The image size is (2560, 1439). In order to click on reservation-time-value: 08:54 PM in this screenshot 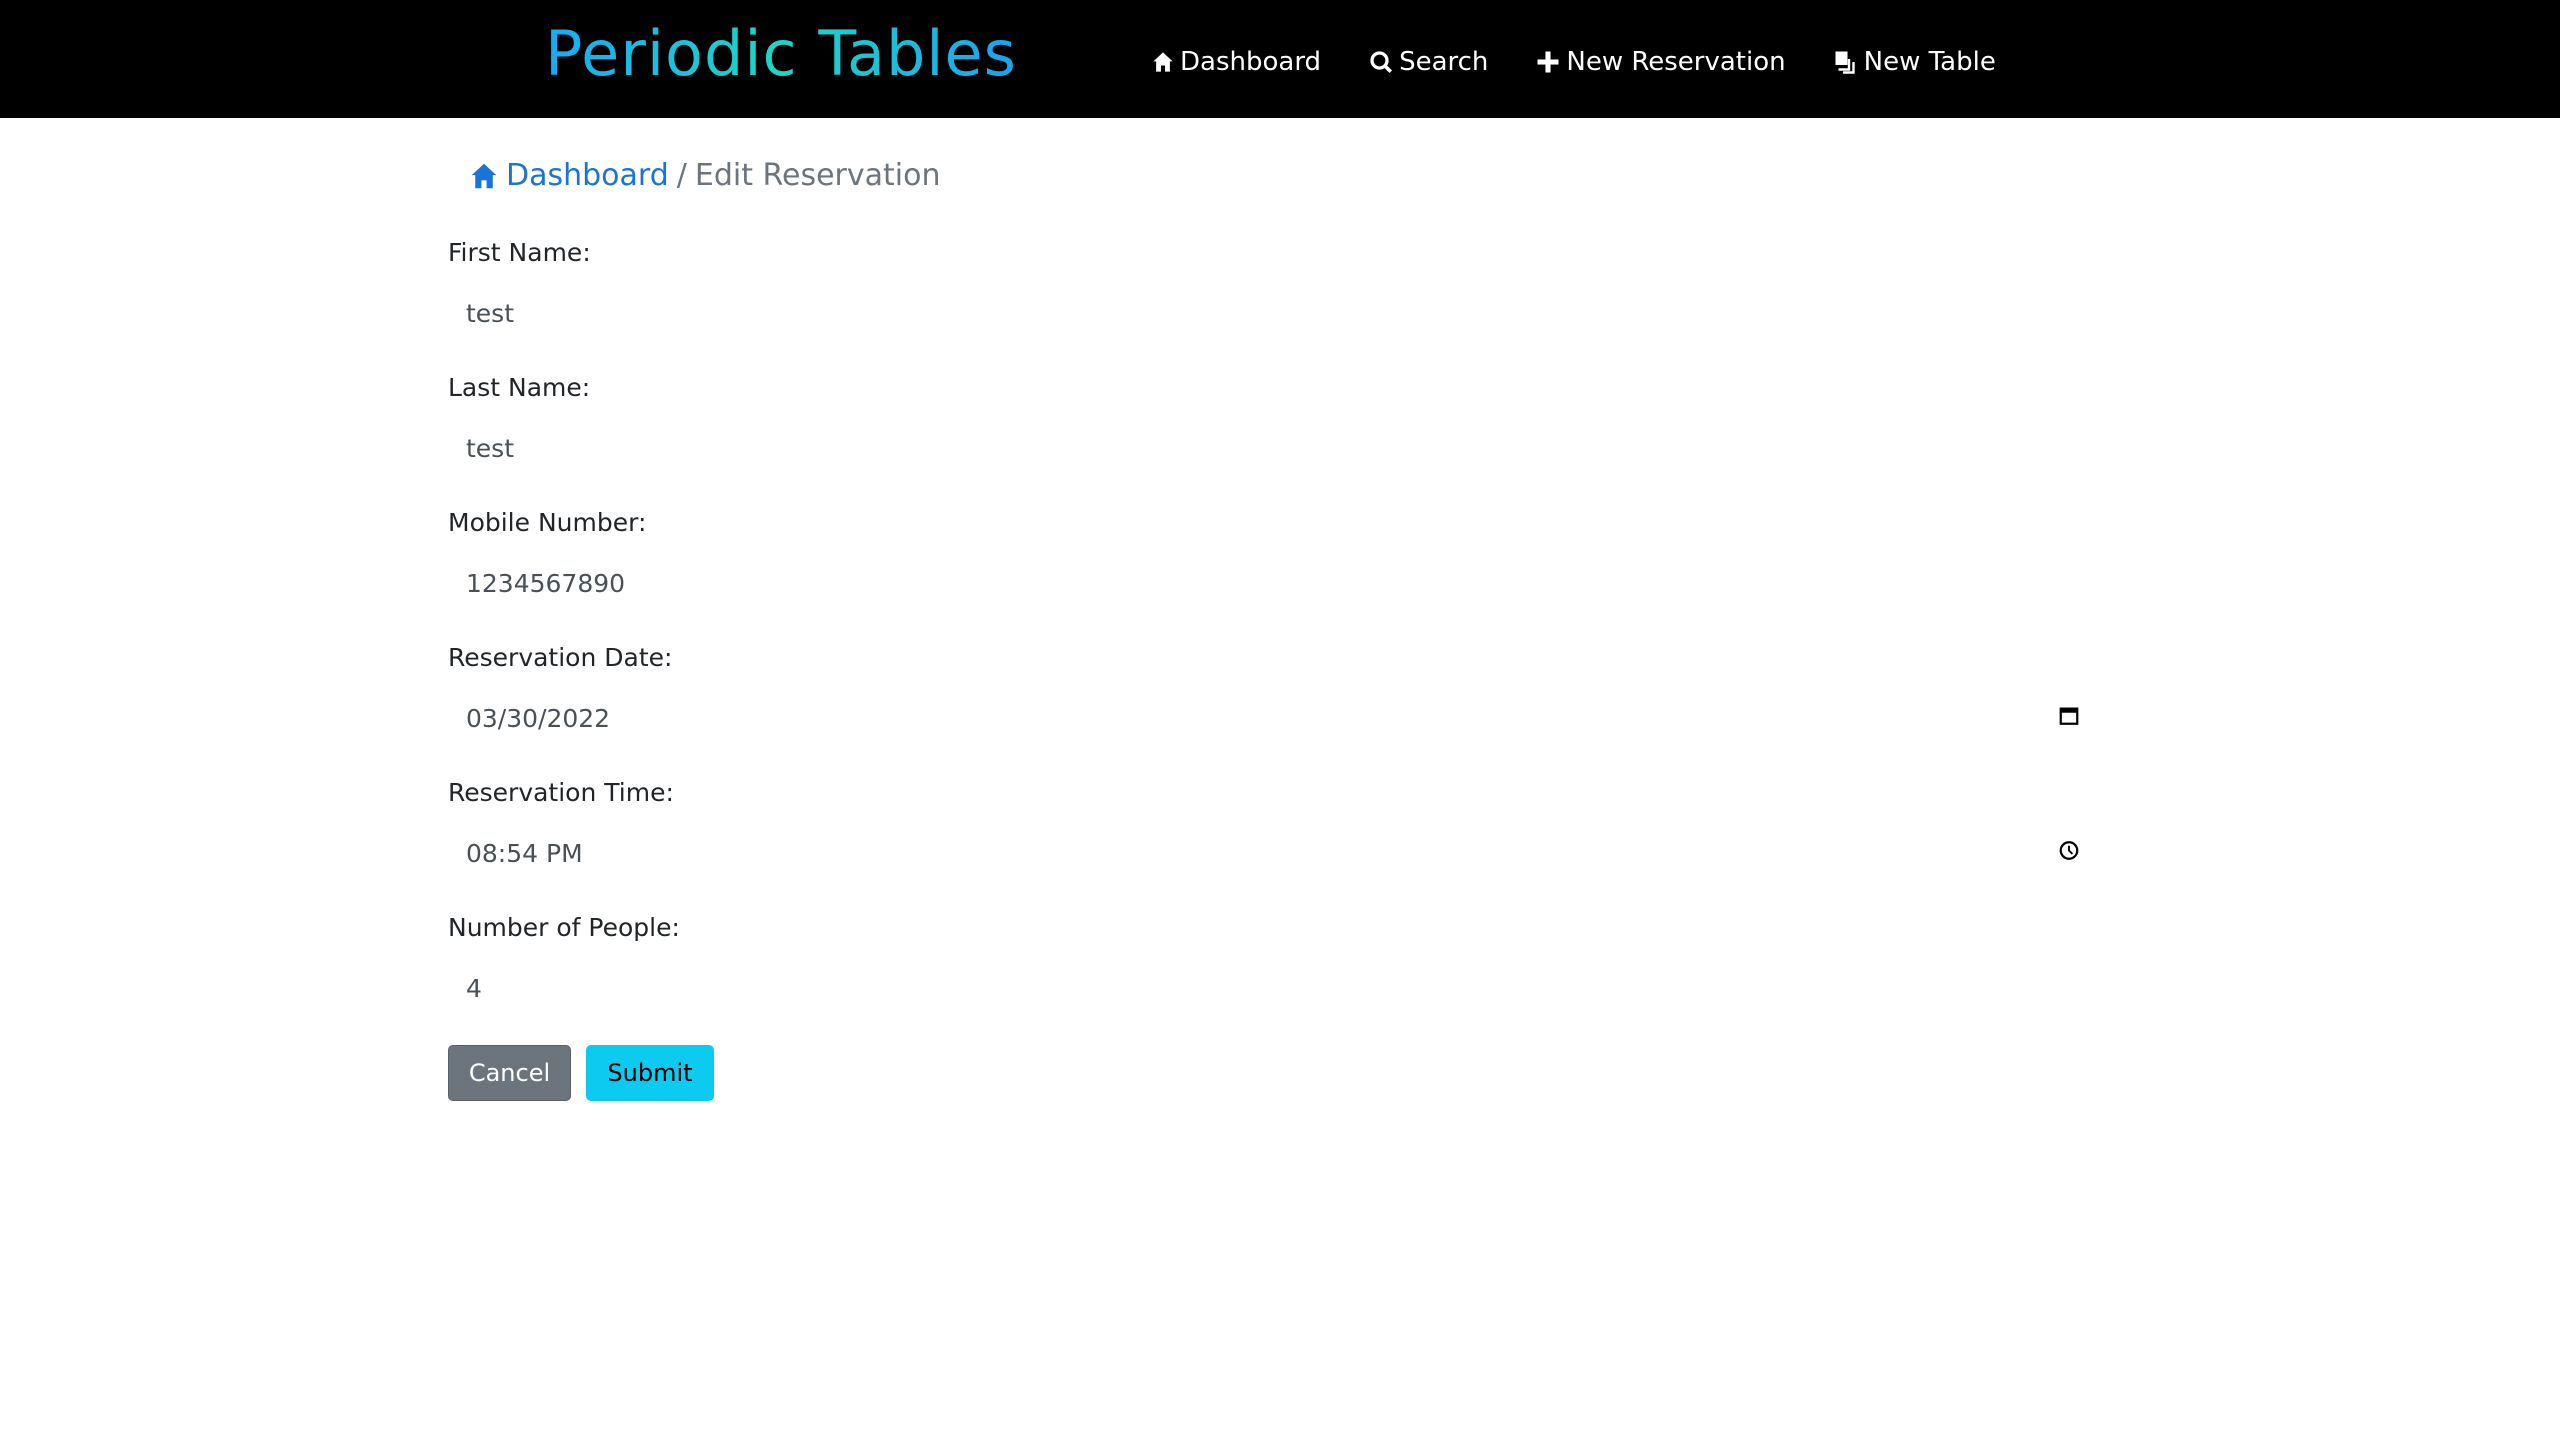, I will do `click(524, 853)`.